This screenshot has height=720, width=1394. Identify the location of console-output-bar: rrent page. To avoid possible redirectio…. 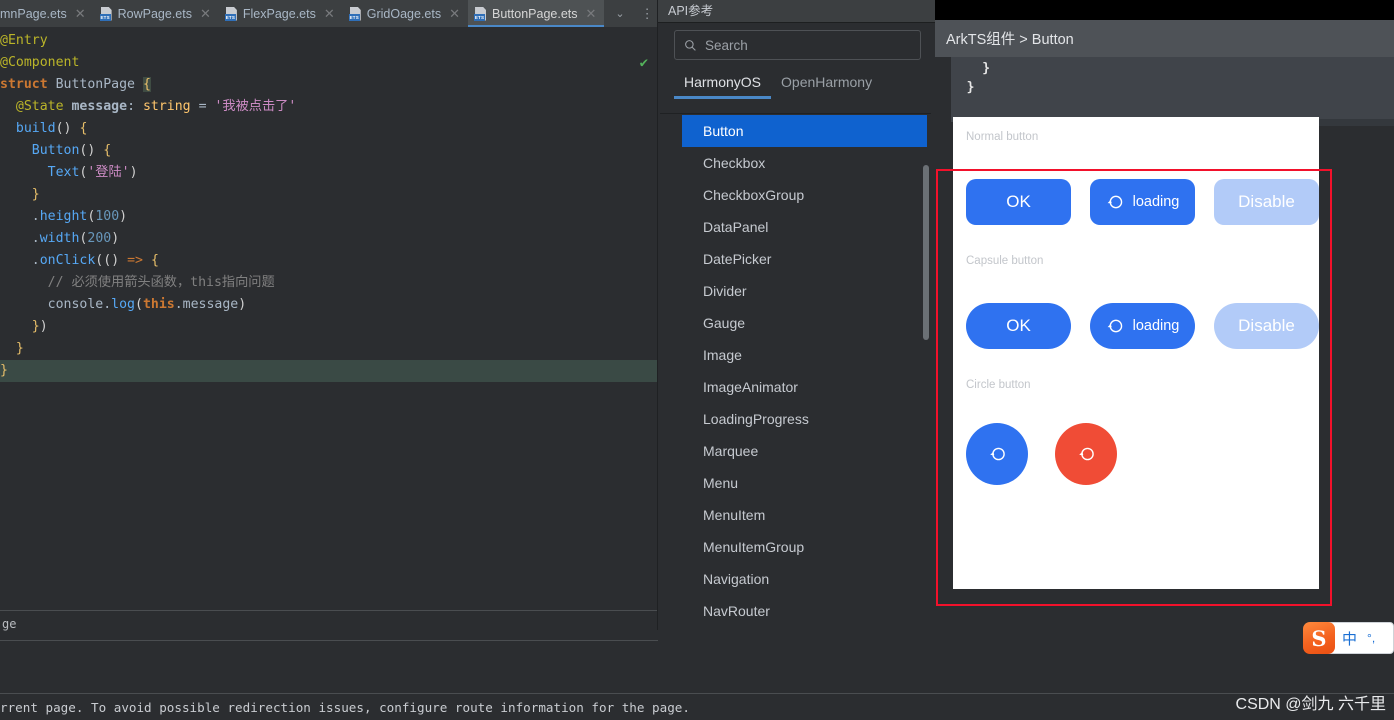
(697, 706).